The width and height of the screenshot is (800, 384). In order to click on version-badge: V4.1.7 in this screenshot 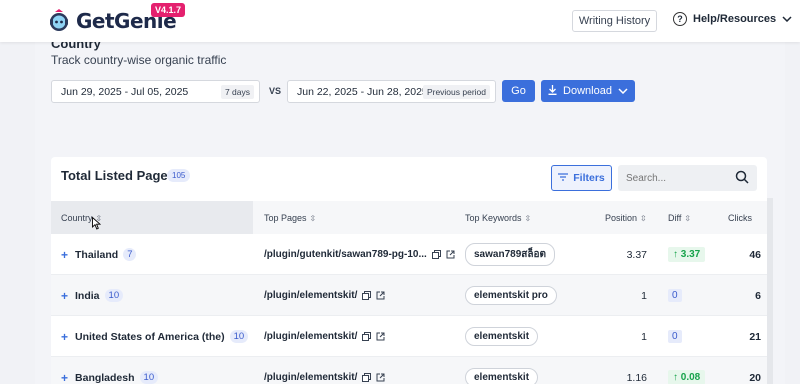, I will do `click(168, 10)`.